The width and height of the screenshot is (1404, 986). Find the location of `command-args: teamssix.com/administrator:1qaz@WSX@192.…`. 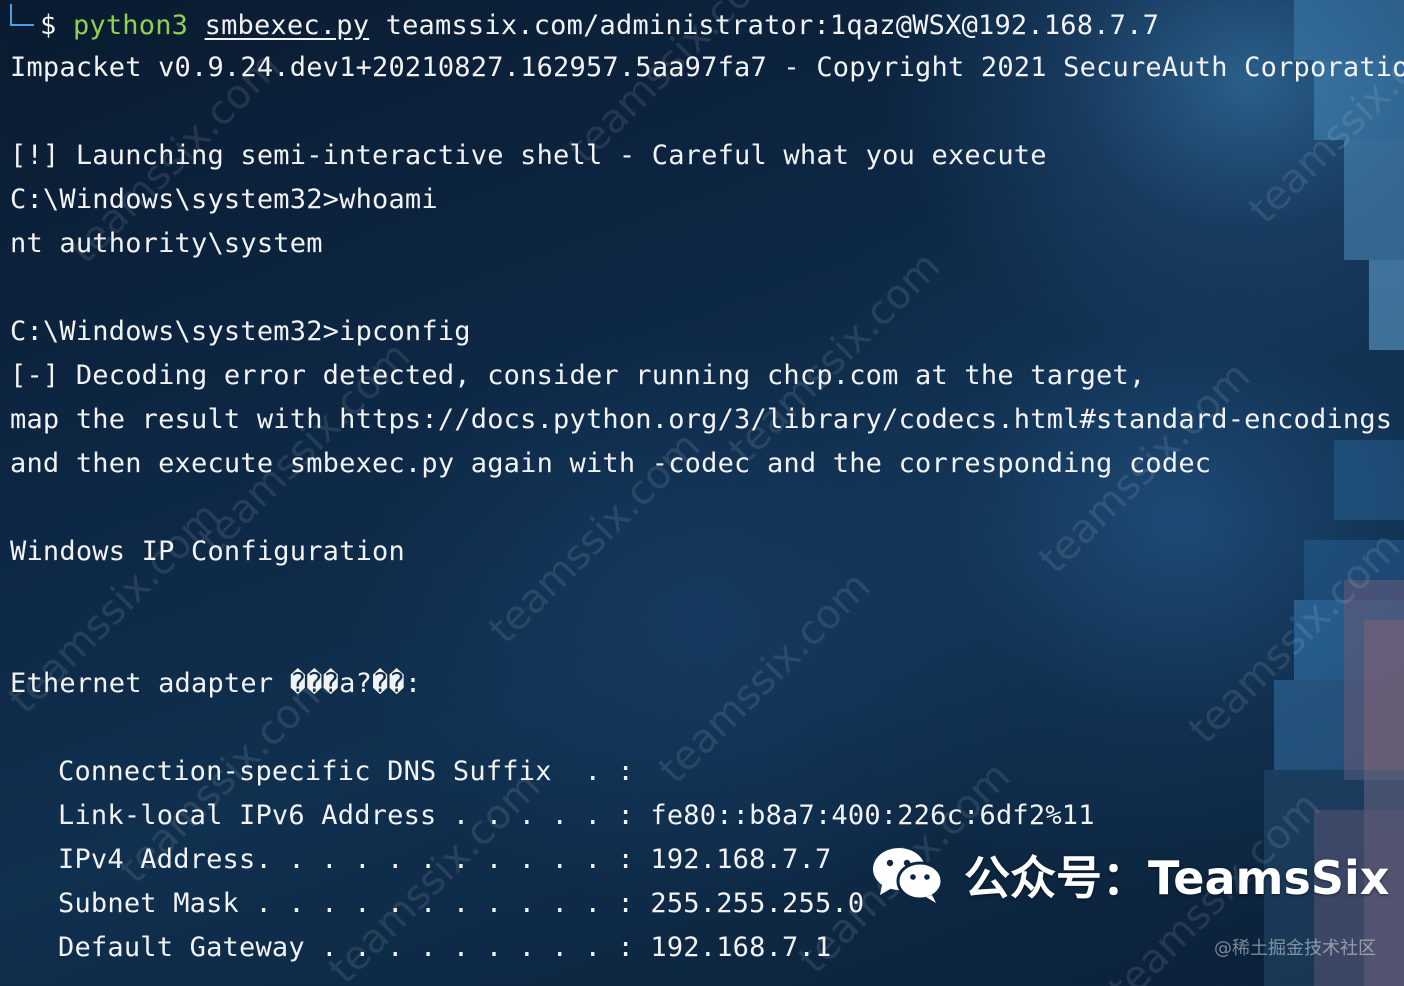

command-args: teamssix.com/administrator:1qaz@WSX@192.… is located at coordinates (764, 25).